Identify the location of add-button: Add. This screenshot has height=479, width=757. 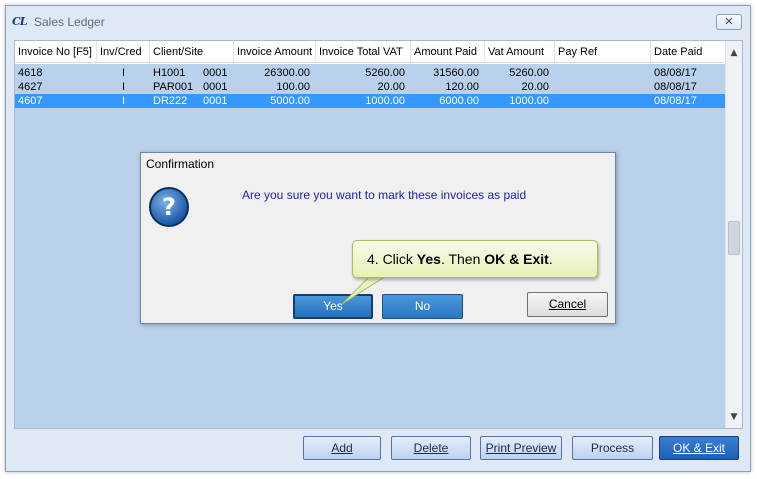
(342, 448).